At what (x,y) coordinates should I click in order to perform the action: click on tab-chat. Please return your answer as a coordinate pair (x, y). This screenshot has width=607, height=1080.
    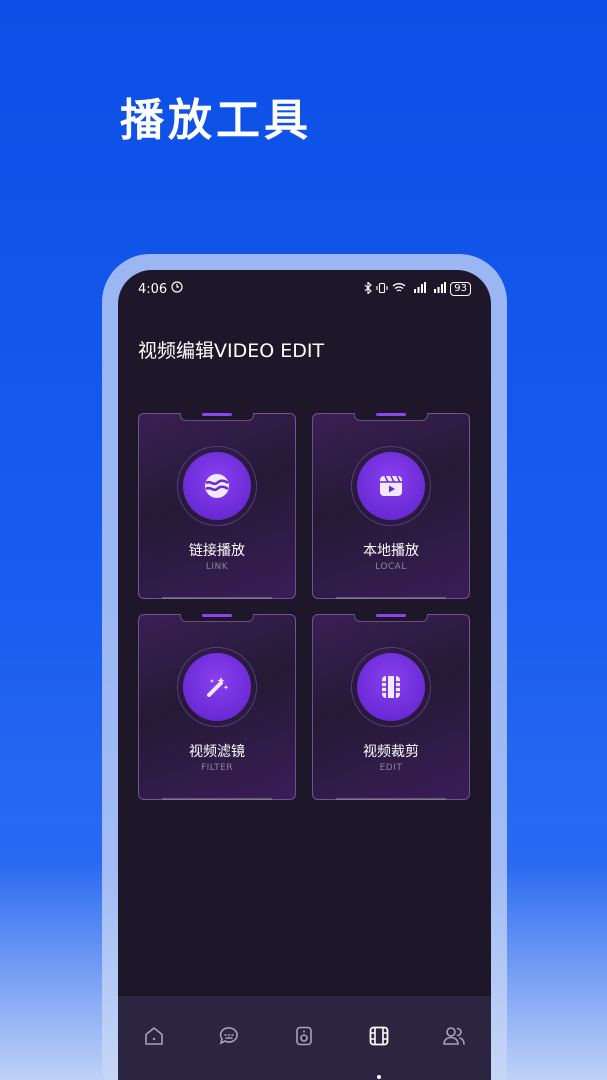
    Looking at the image, I should click on (229, 1038).